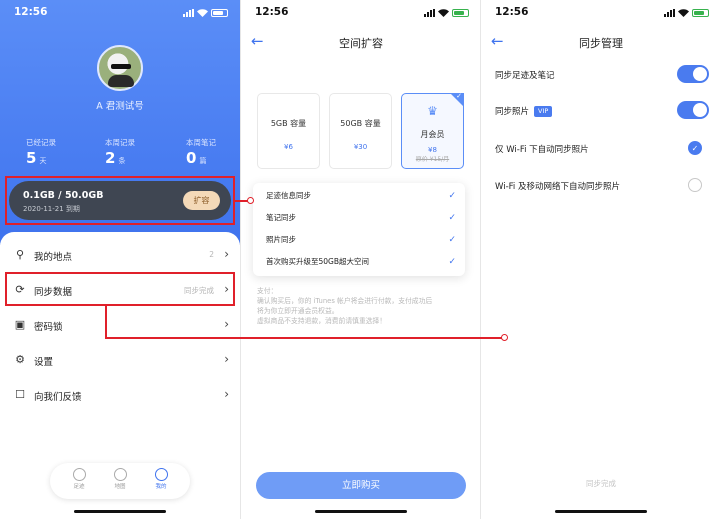 Image resolution: width=720 pixels, height=519 pixels. I want to click on setting-label: 同步足迹及笔记, so click(525, 76).